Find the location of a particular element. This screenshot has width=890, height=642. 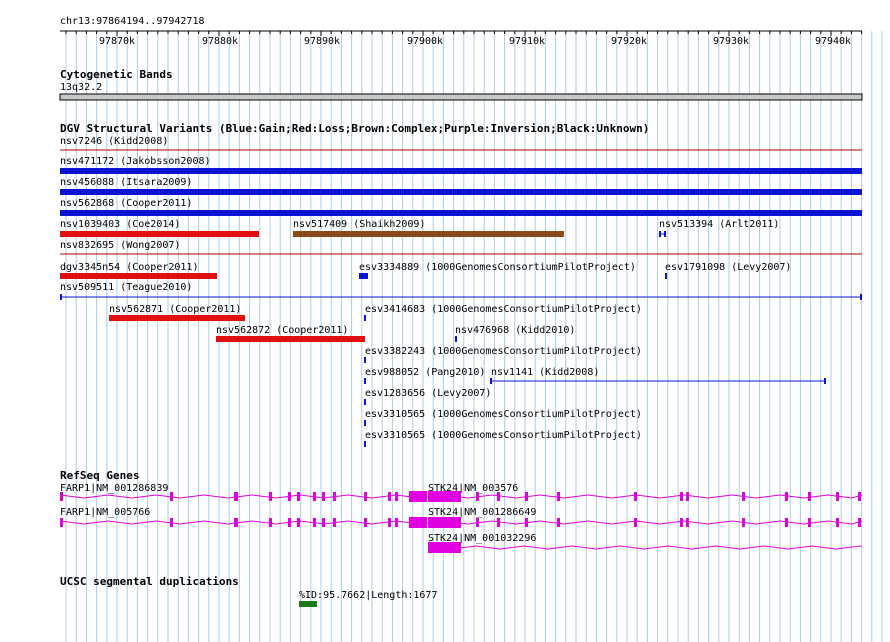

dgv-feature-label: nsv471172 (Jakobsson2008) is located at coordinates (135, 161).